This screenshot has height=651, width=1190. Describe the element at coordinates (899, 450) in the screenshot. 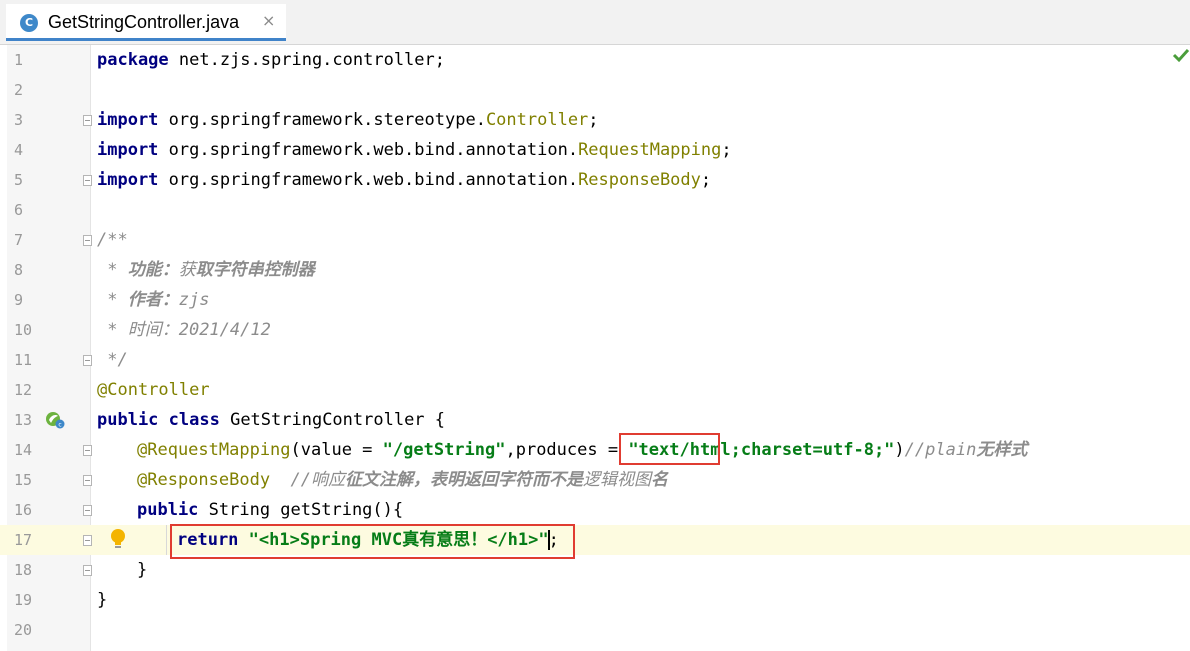

I see `code-text: )` at that location.